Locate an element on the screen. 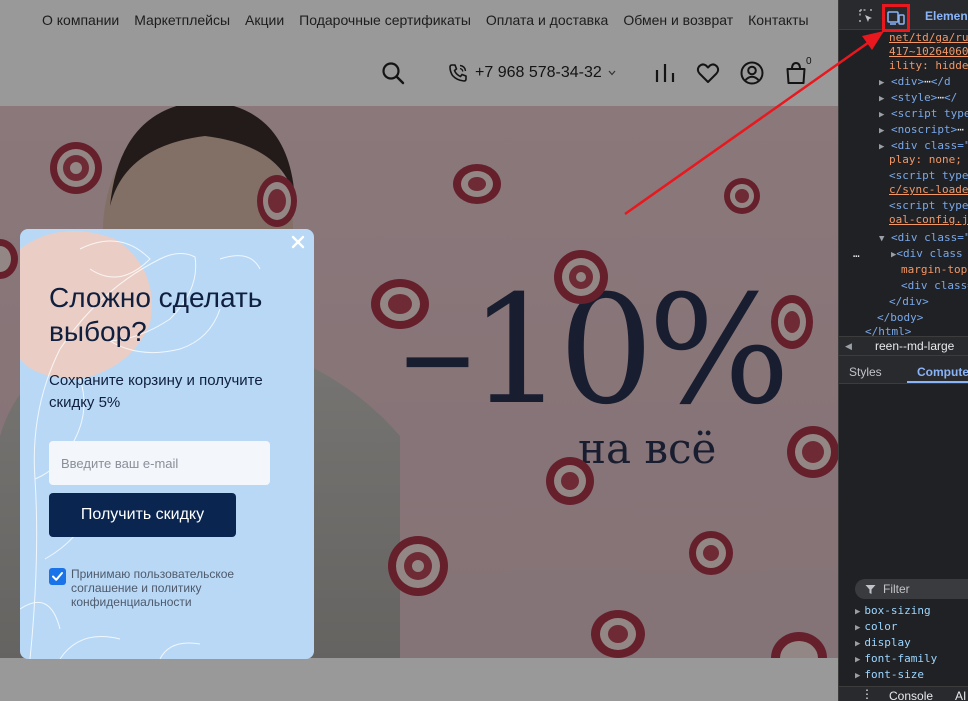 The width and height of the screenshot is (968, 701). dom-tree-line: margin-top is located at coordinates (934, 270).